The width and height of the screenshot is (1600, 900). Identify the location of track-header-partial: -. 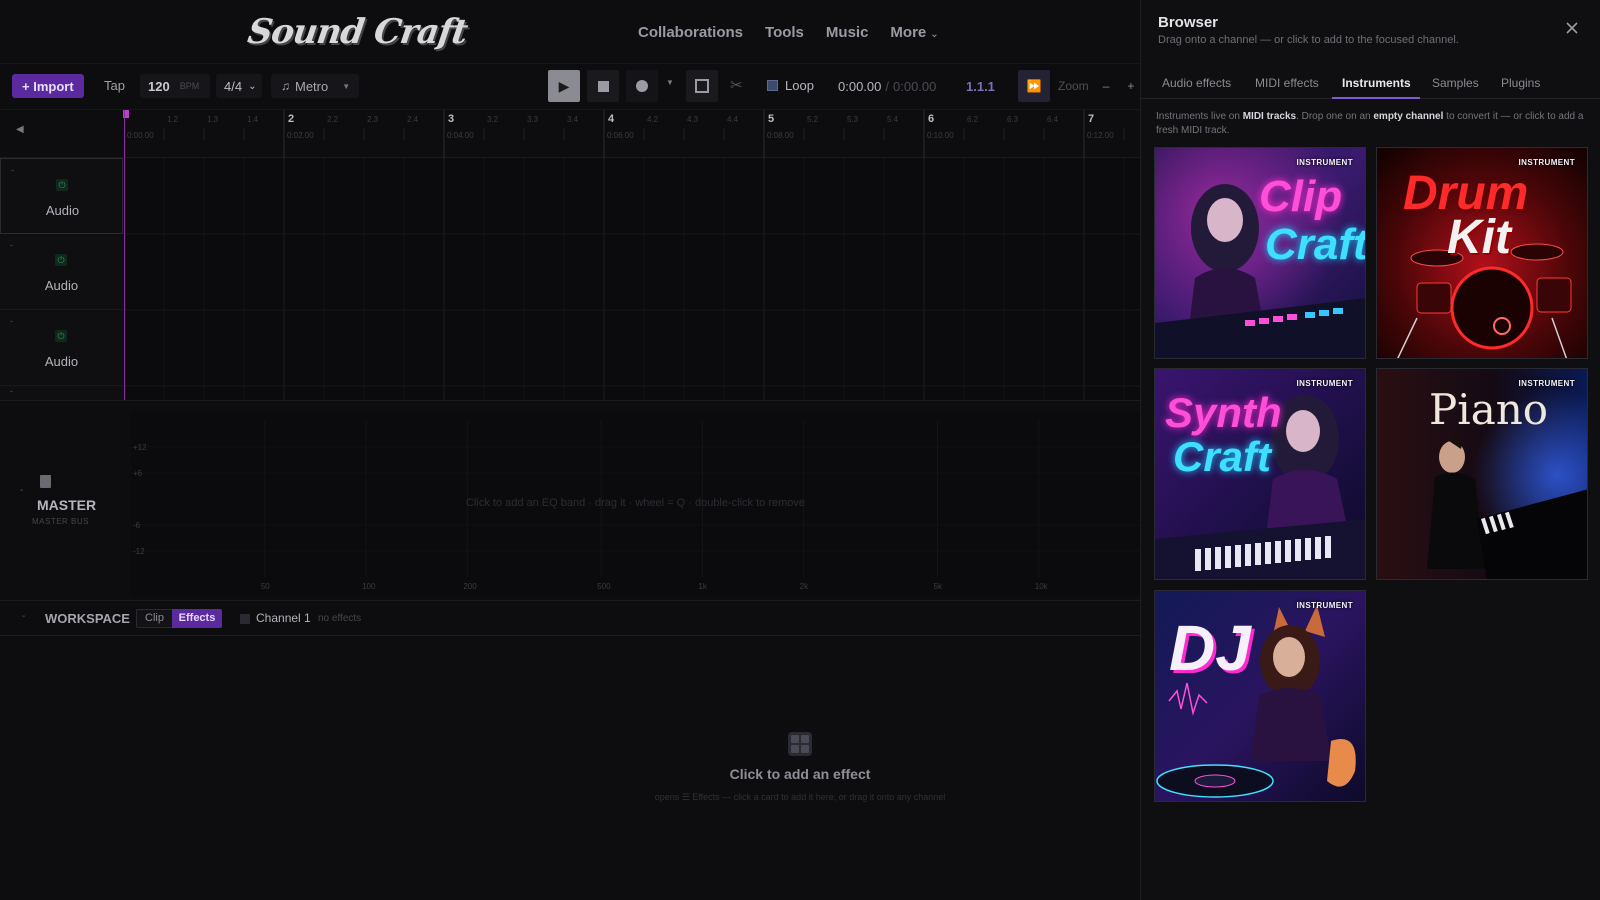
(61, 393).